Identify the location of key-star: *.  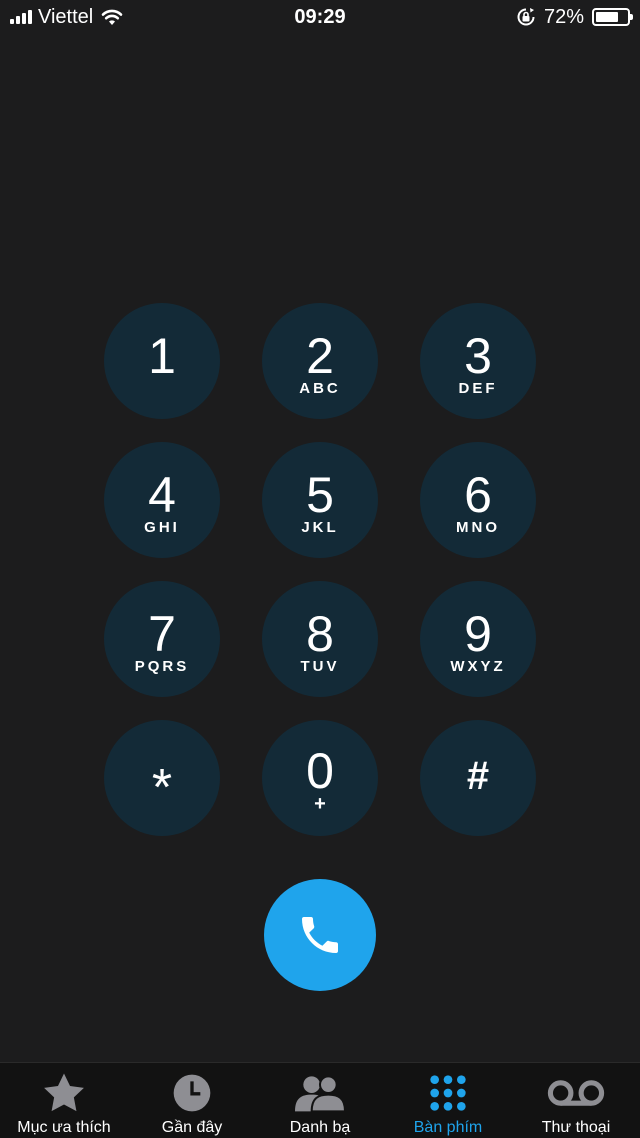
(162, 778).